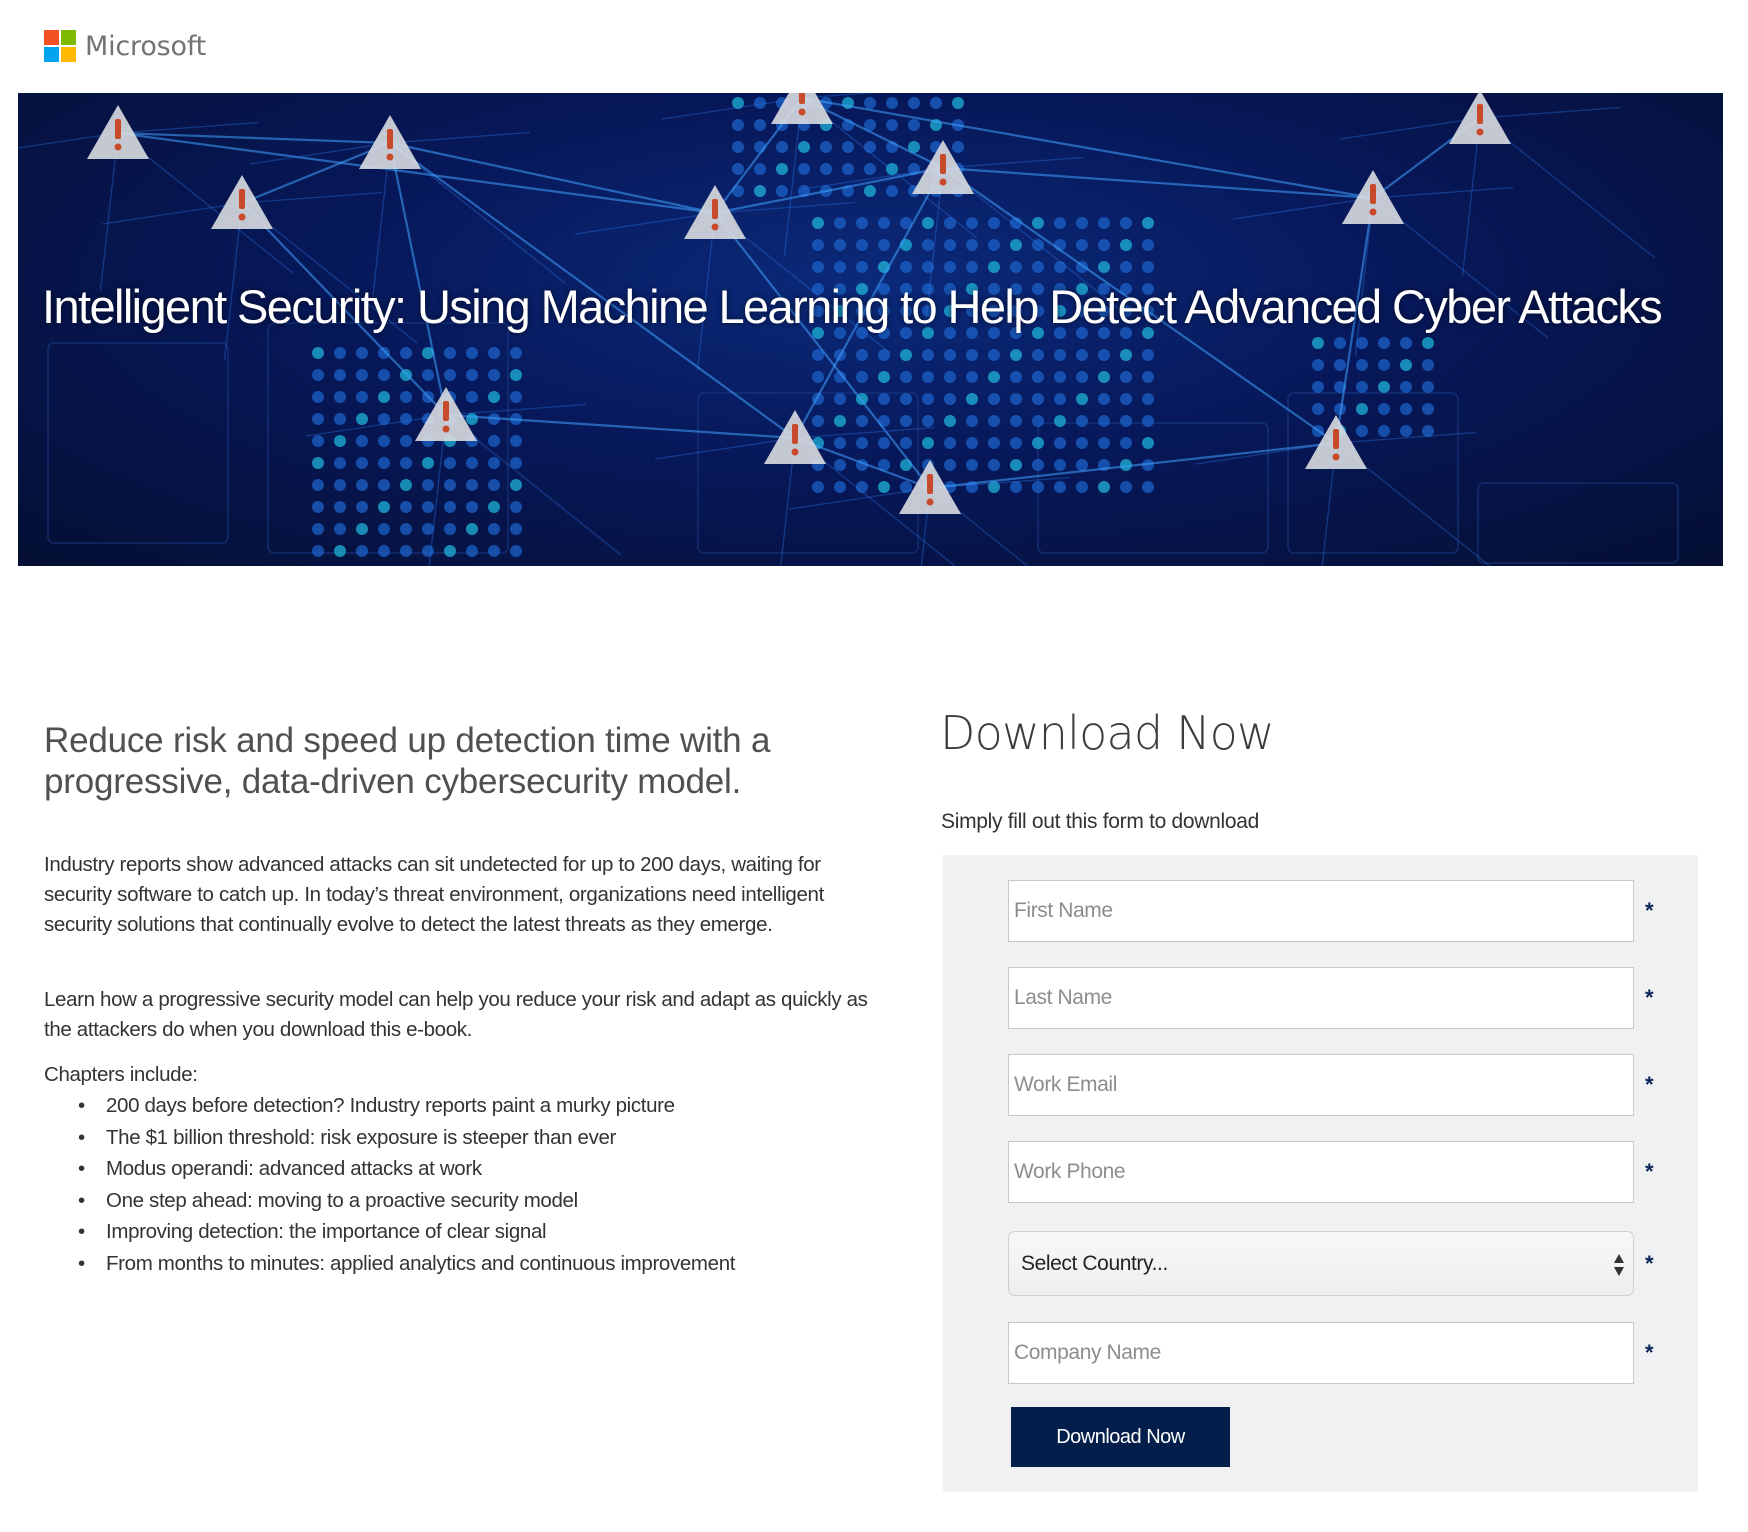 The height and width of the screenshot is (1532, 1748). Describe the element at coordinates (1619, 1265) in the screenshot. I see `select-updown-arrows-icon` at that location.